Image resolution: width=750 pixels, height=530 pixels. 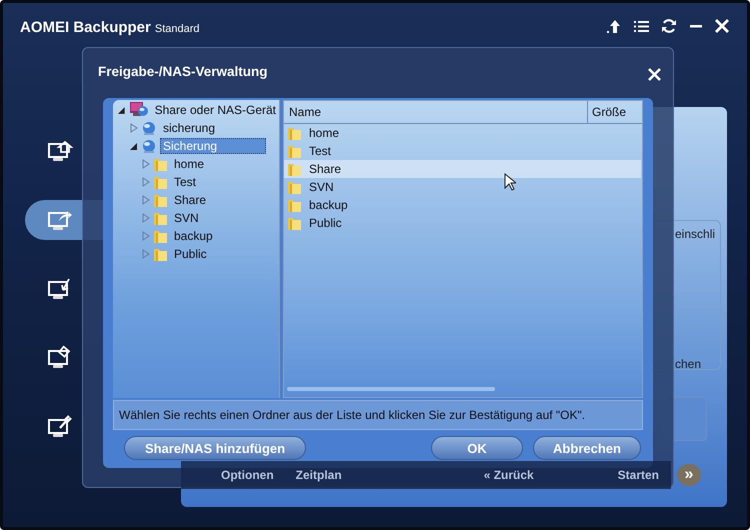 What do you see at coordinates (325, 169) in the screenshot?
I see `folder-name: Share` at bounding box center [325, 169].